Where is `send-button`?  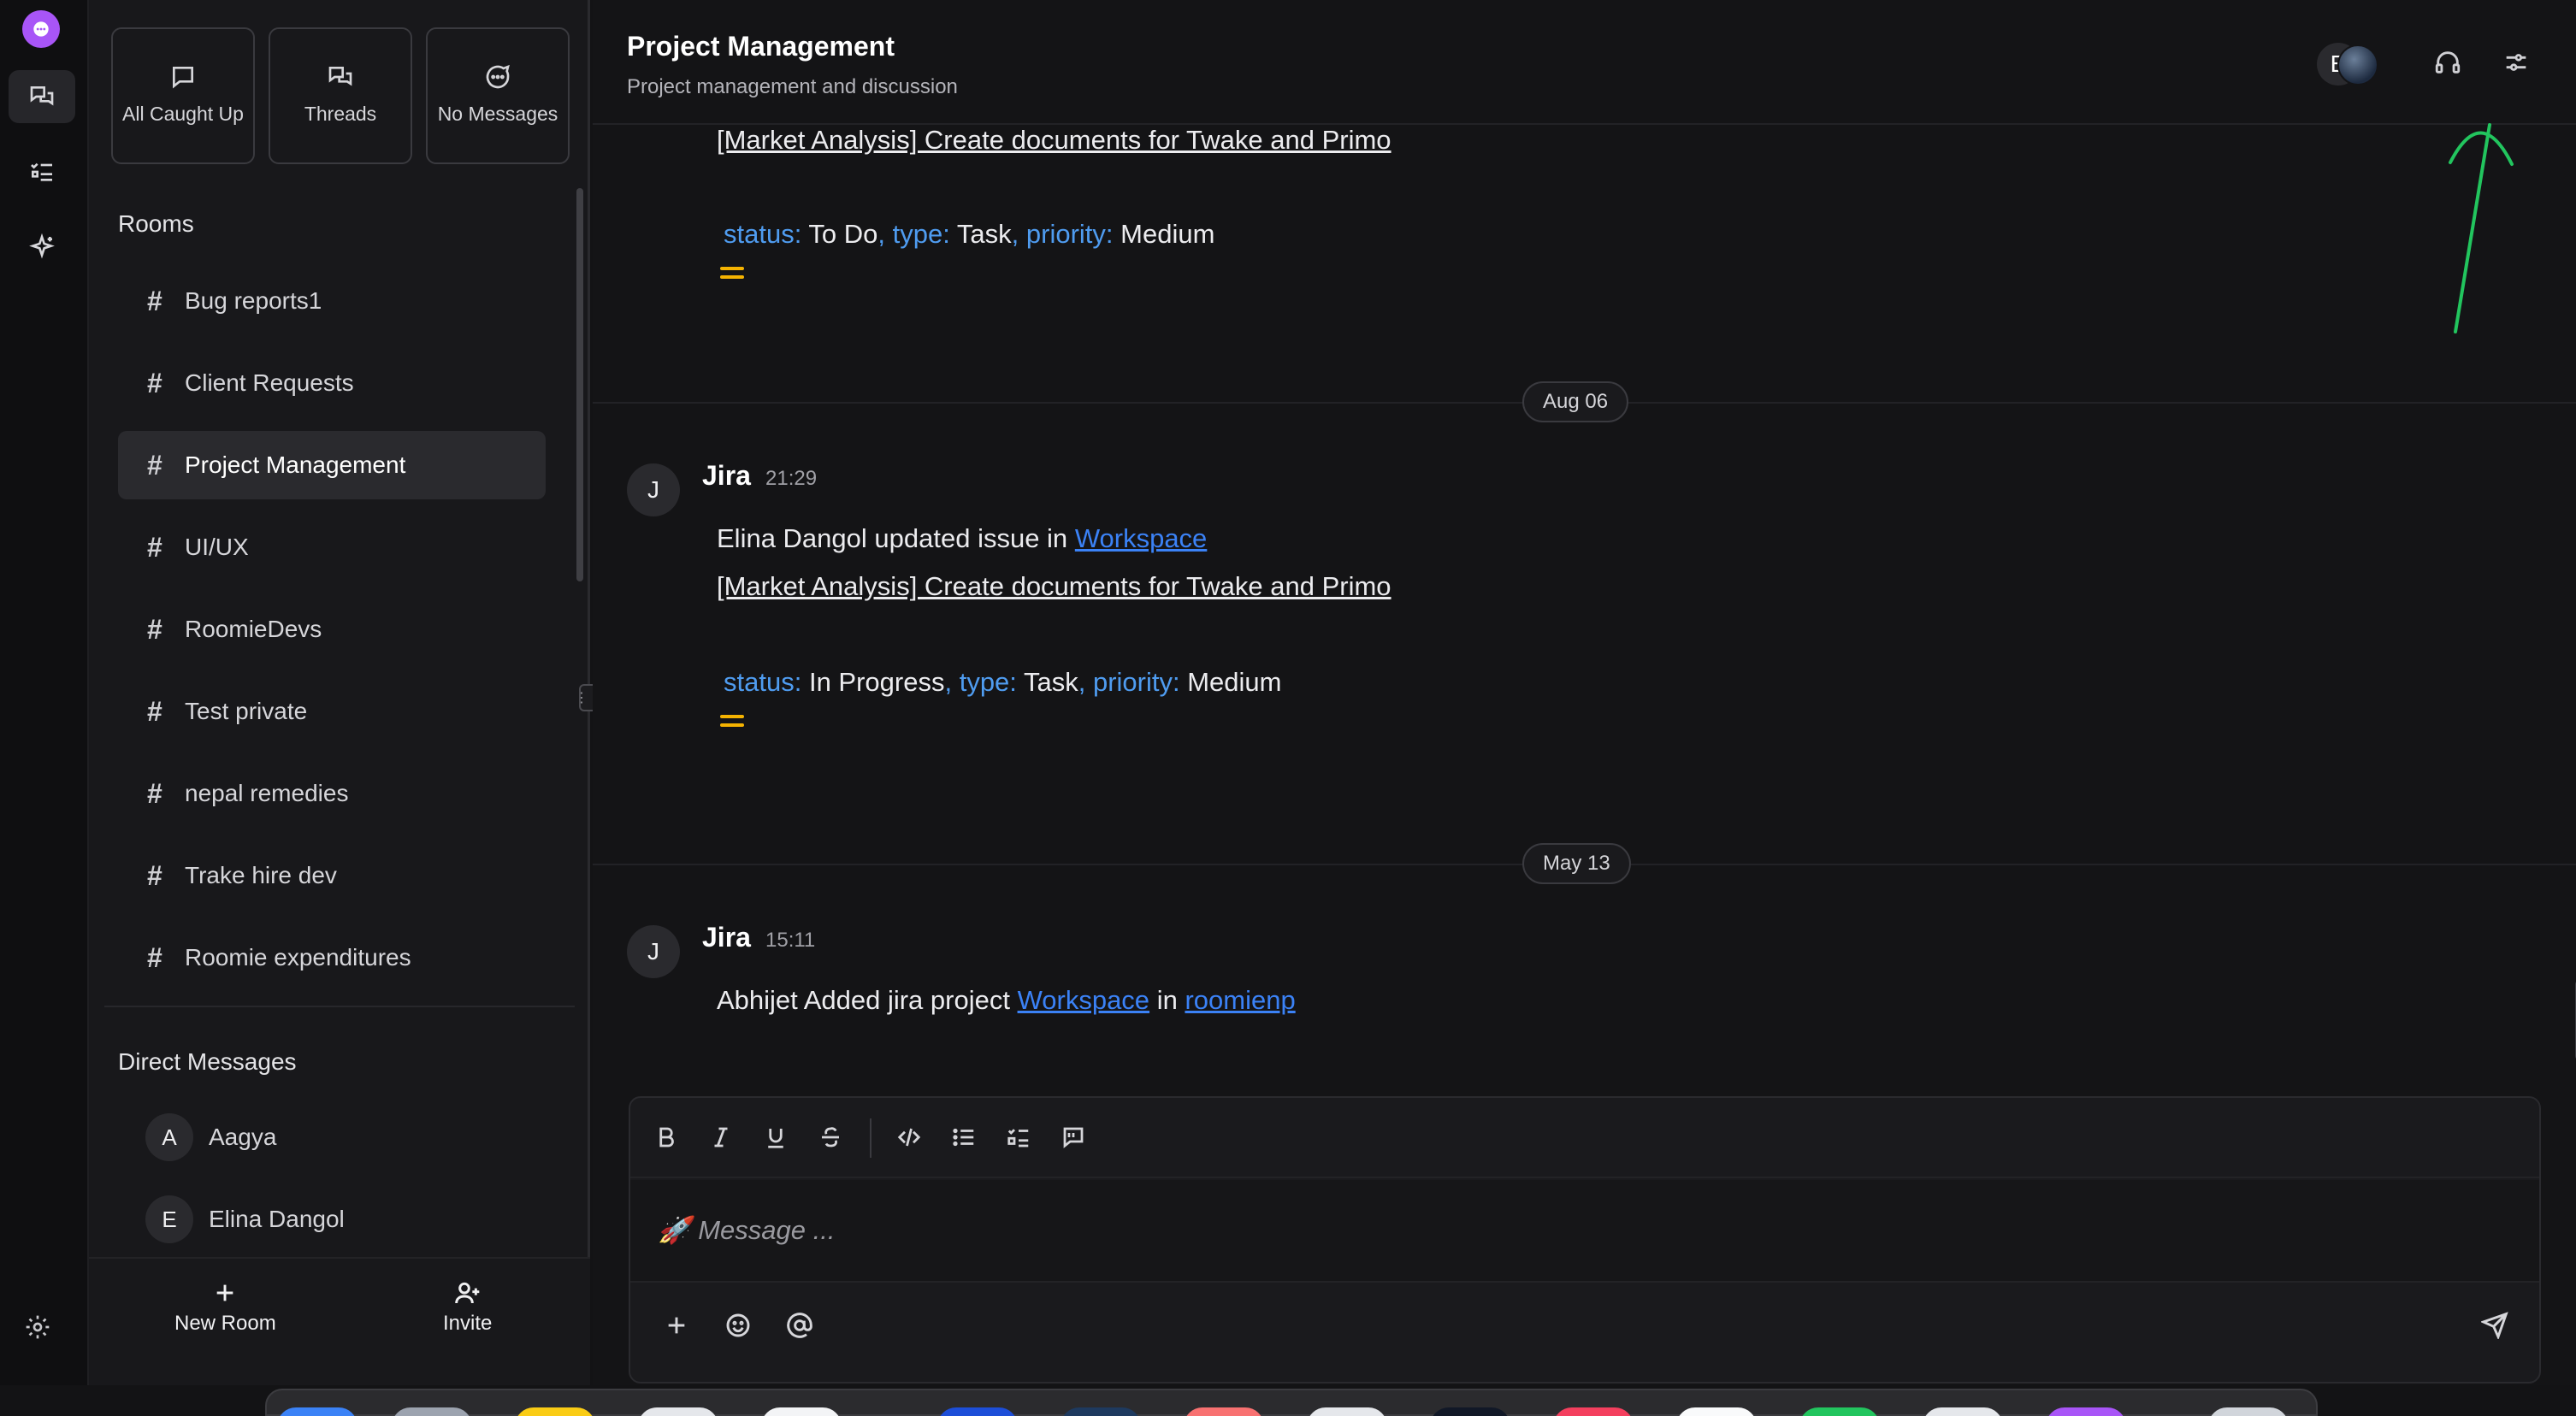 send-button is located at coordinates (2495, 1325).